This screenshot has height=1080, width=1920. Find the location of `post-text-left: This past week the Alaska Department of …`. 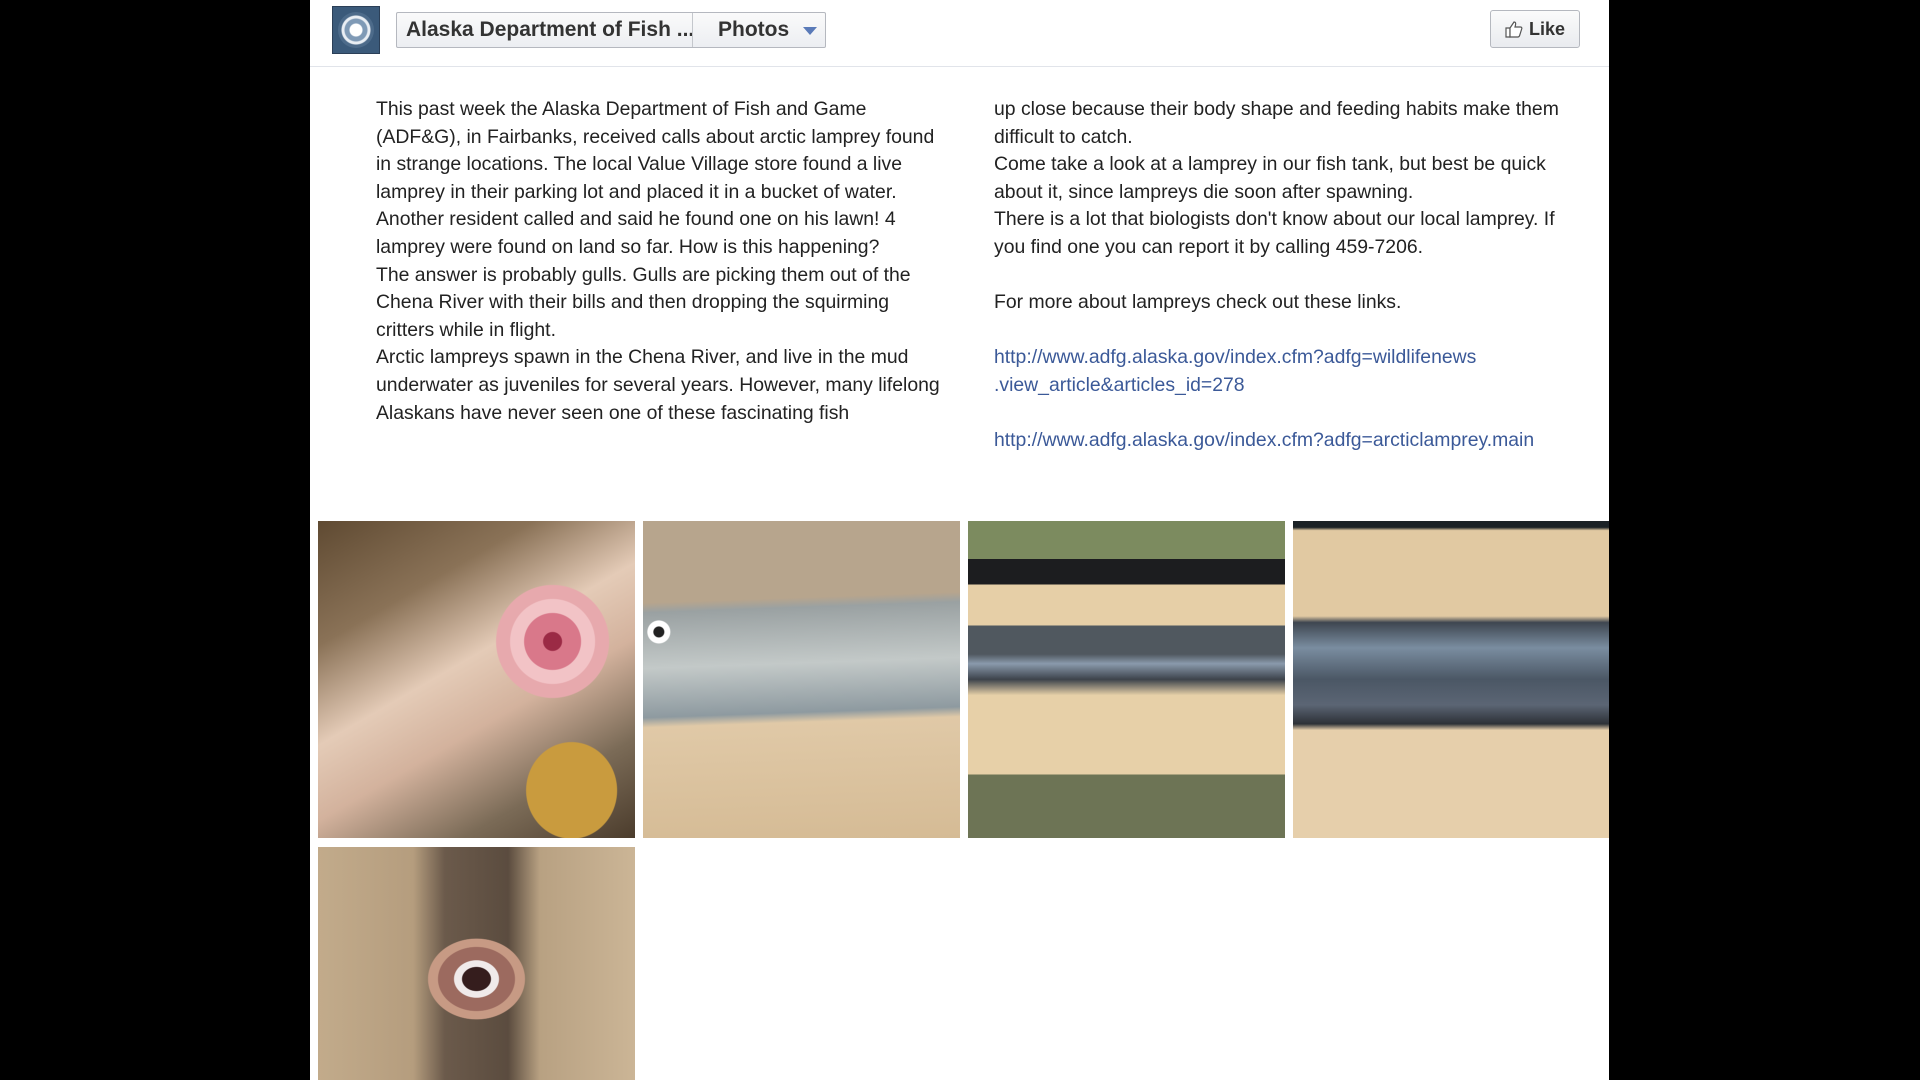

post-text-left: This past week the Alaska Department of … is located at coordinates (658, 261).